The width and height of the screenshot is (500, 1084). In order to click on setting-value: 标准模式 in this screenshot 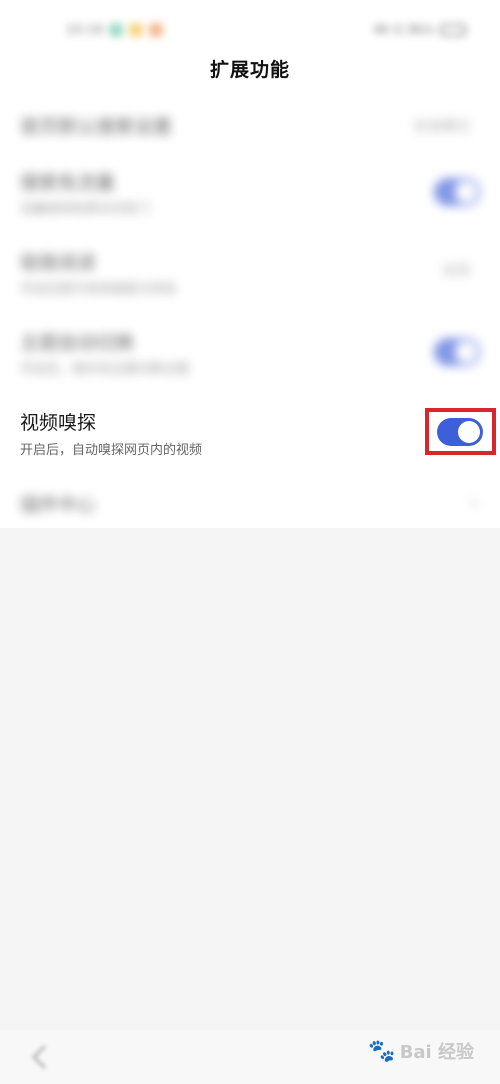, I will do `click(442, 127)`.